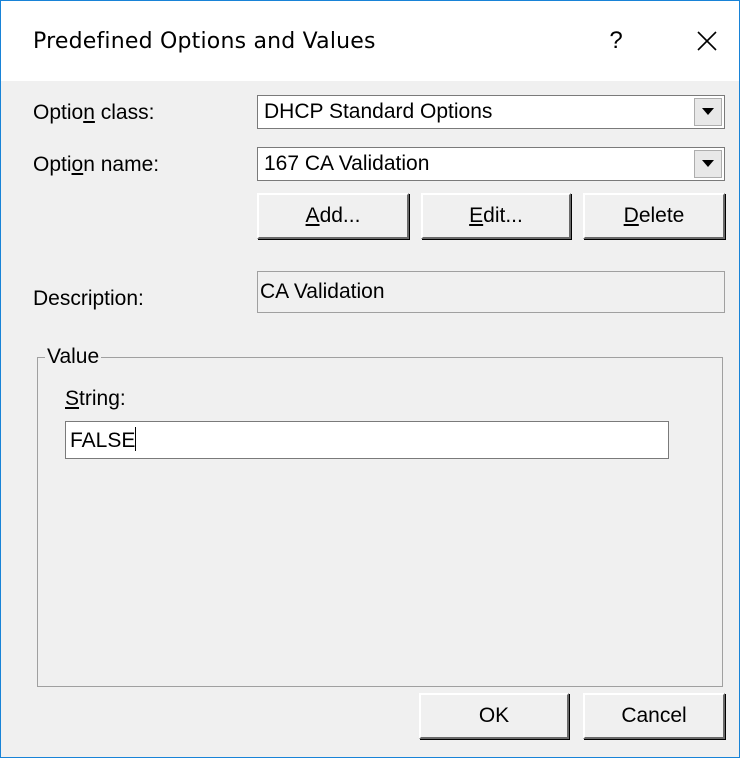 The image size is (740, 758). I want to click on close-icon, so click(707, 41).